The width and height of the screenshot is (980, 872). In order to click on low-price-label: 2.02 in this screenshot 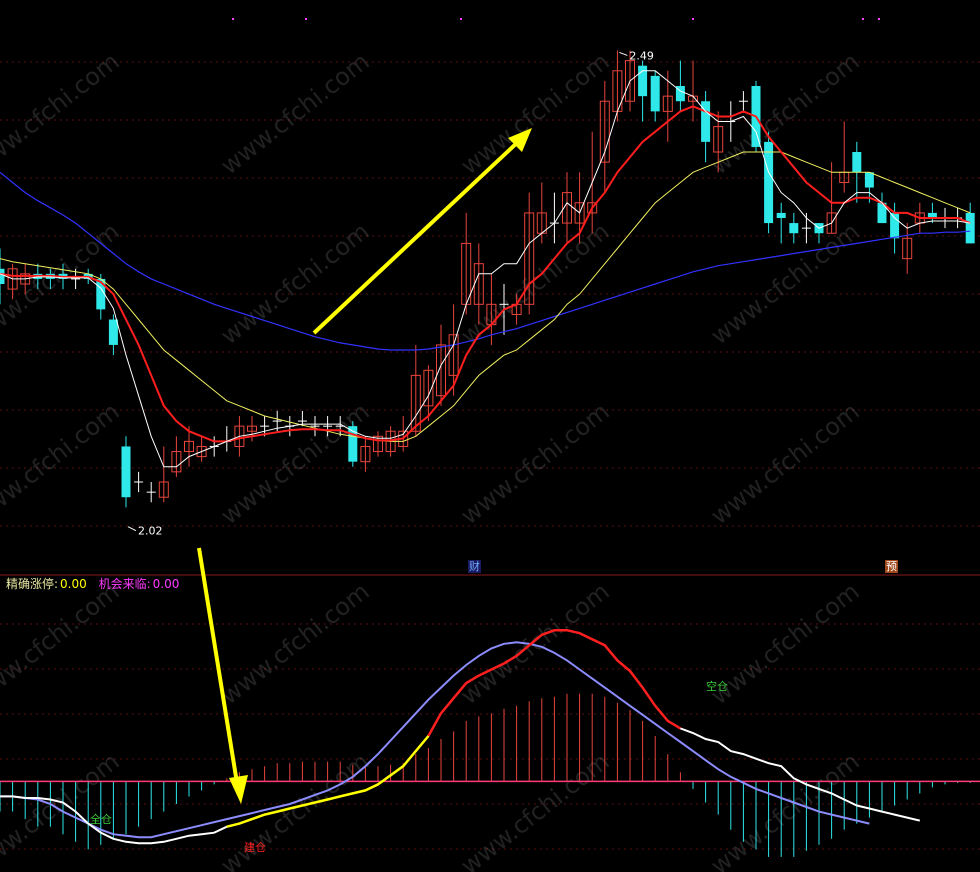, I will do `click(150, 531)`.